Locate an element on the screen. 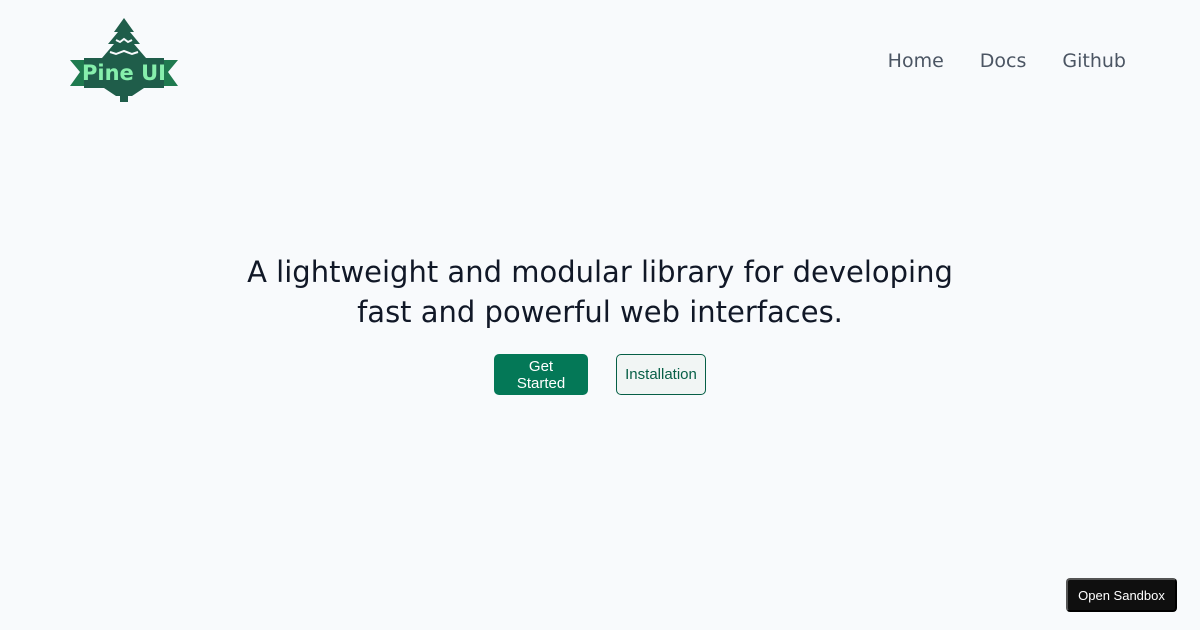 The width and height of the screenshot is (1200, 630). brand-logo-link: Pine UI is located at coordinates (124, 60).